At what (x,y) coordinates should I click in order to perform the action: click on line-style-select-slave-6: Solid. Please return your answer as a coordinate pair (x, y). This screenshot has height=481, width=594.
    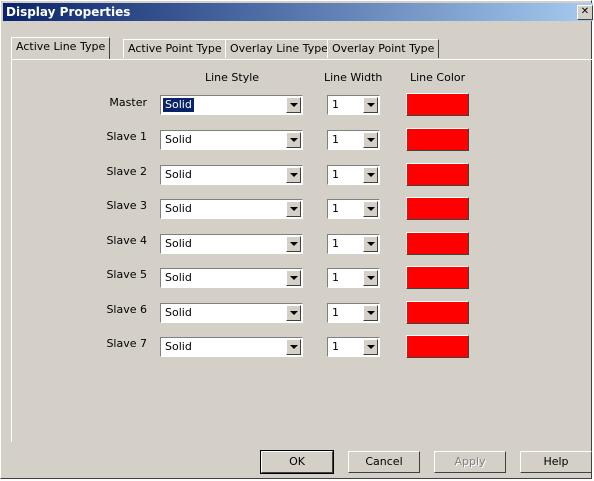
    Looking at the image, I should click on (231, 313).